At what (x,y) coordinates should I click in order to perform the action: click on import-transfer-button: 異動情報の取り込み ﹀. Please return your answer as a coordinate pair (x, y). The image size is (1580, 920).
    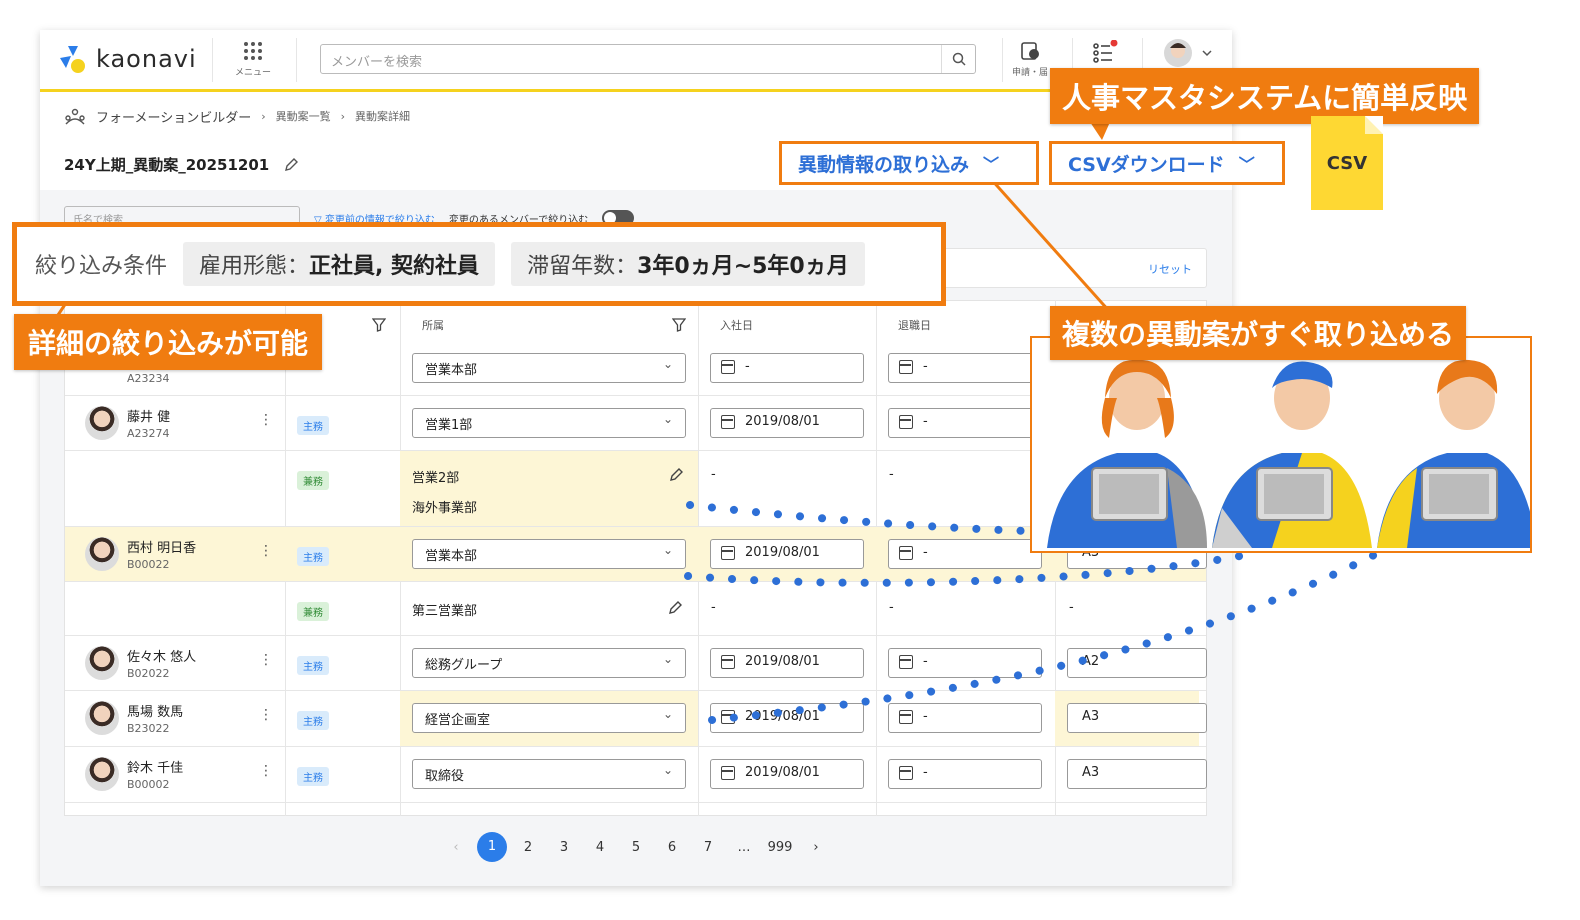
    Looking at the image, I should click on (909, 163).